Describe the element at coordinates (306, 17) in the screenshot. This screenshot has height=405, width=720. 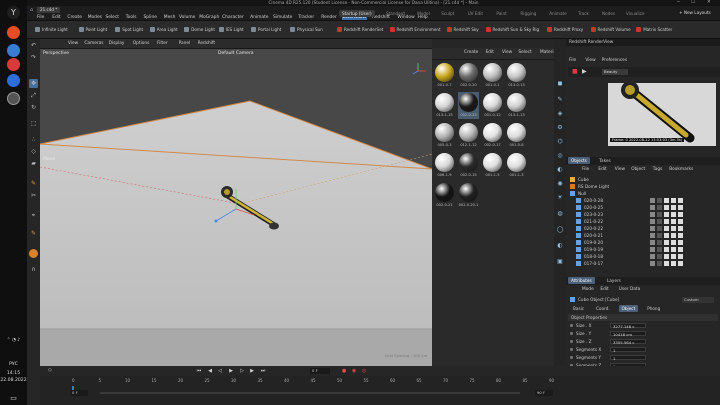
I see `menu-tracker: Tracker` at that location.